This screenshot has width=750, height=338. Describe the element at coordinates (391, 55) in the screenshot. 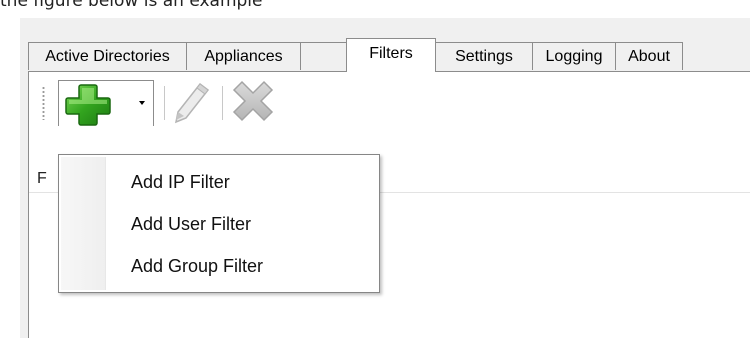

I see `tab-filters: Filters` at that location.